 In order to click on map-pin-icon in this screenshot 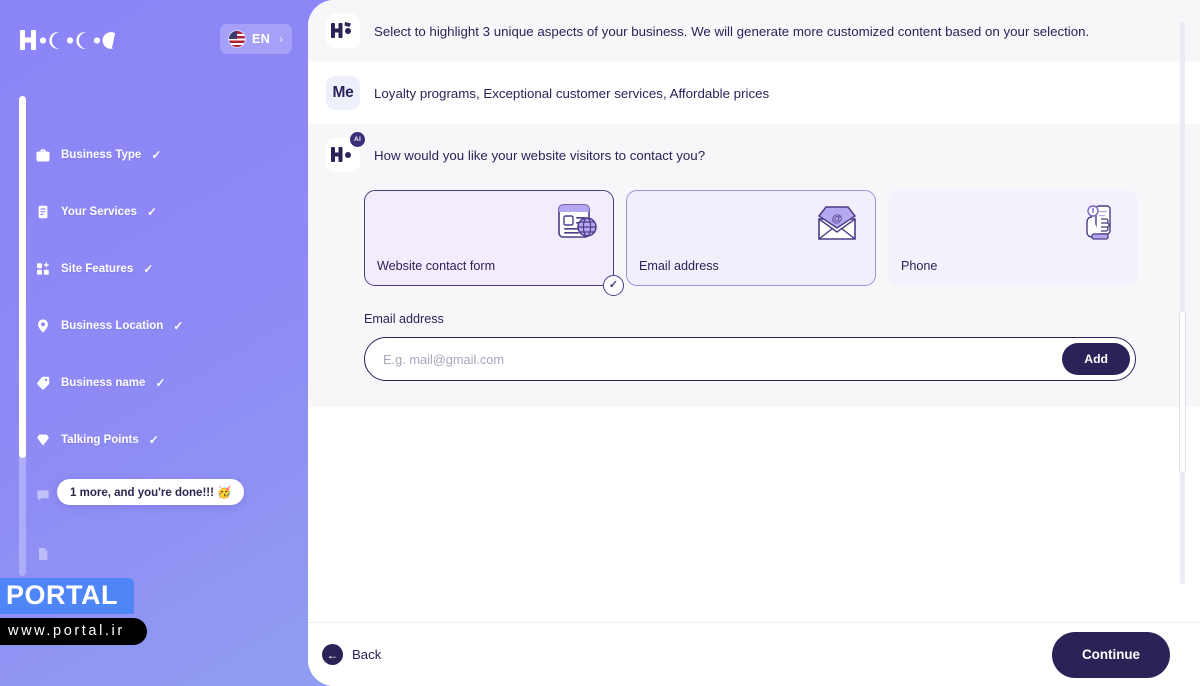, I will do `click(42, 325)`.